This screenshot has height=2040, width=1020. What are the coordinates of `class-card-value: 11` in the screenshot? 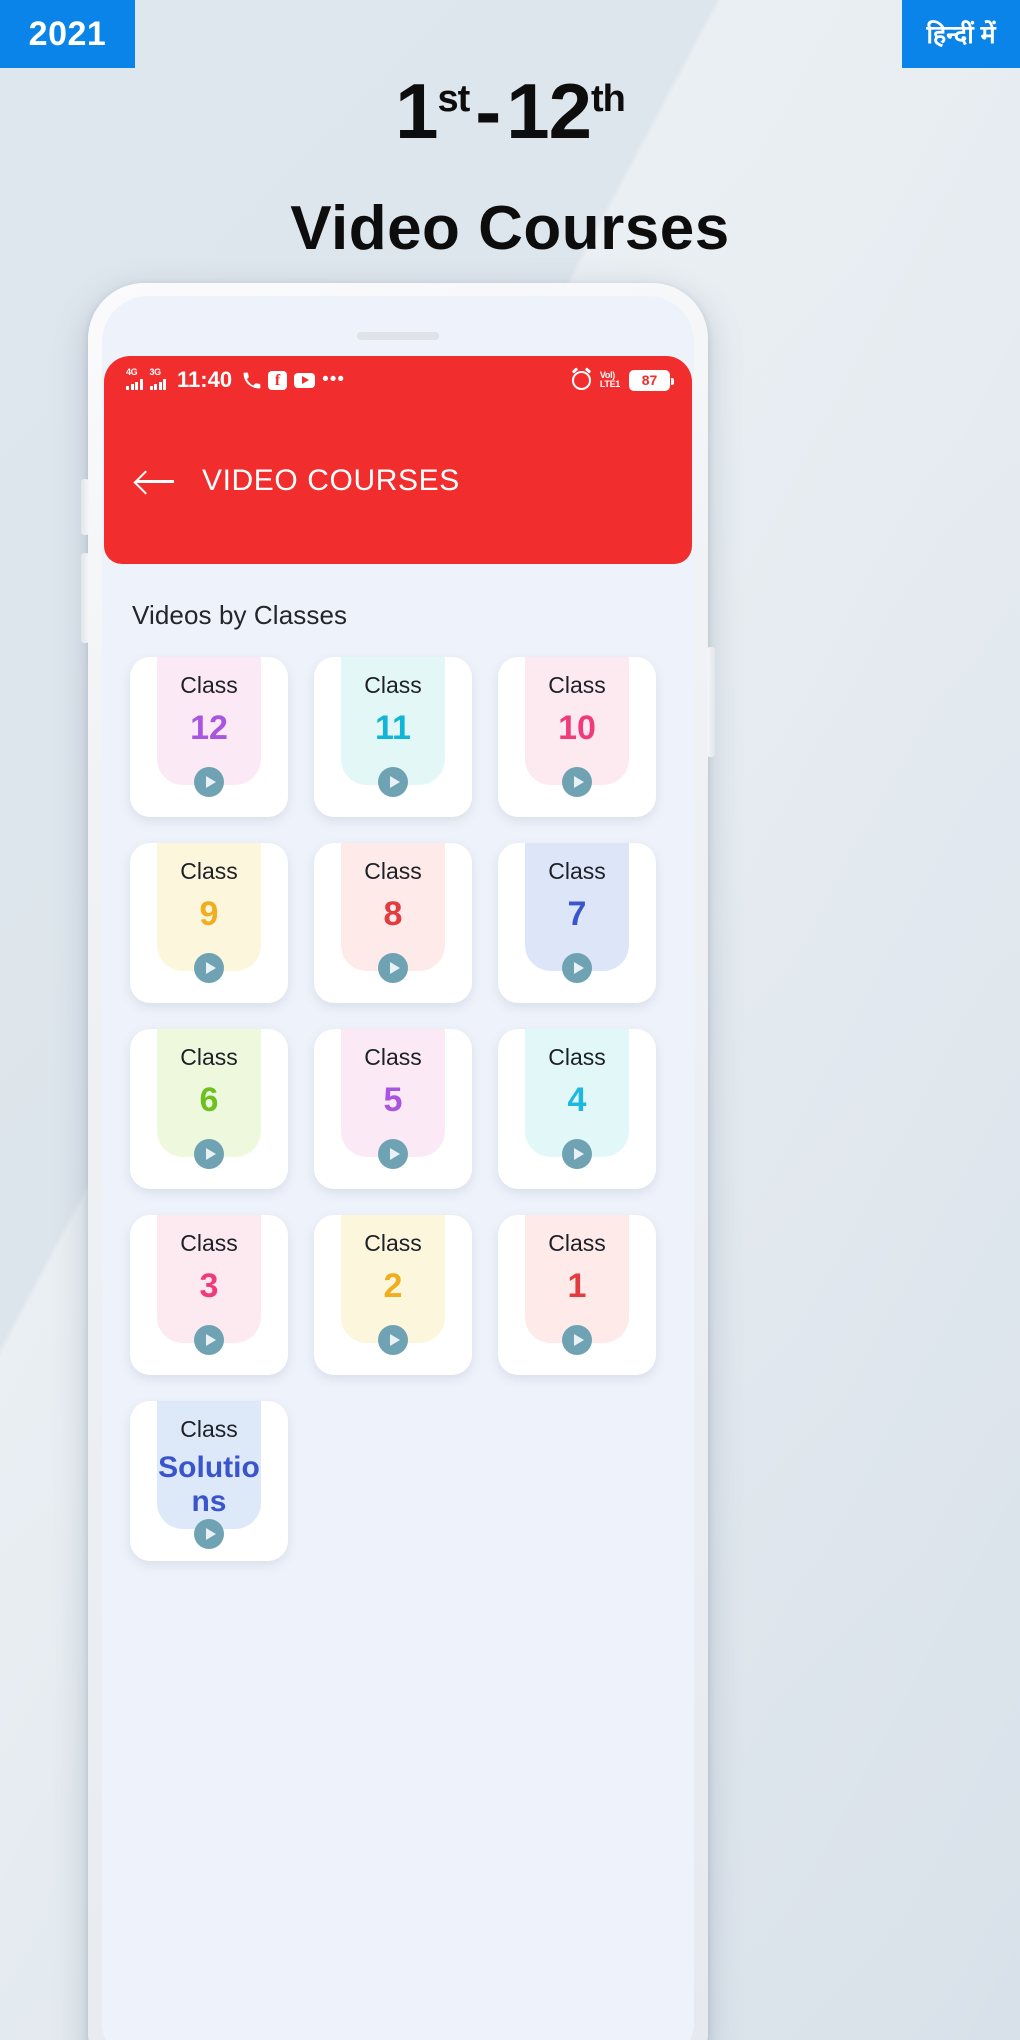 It's located at (393, 728).